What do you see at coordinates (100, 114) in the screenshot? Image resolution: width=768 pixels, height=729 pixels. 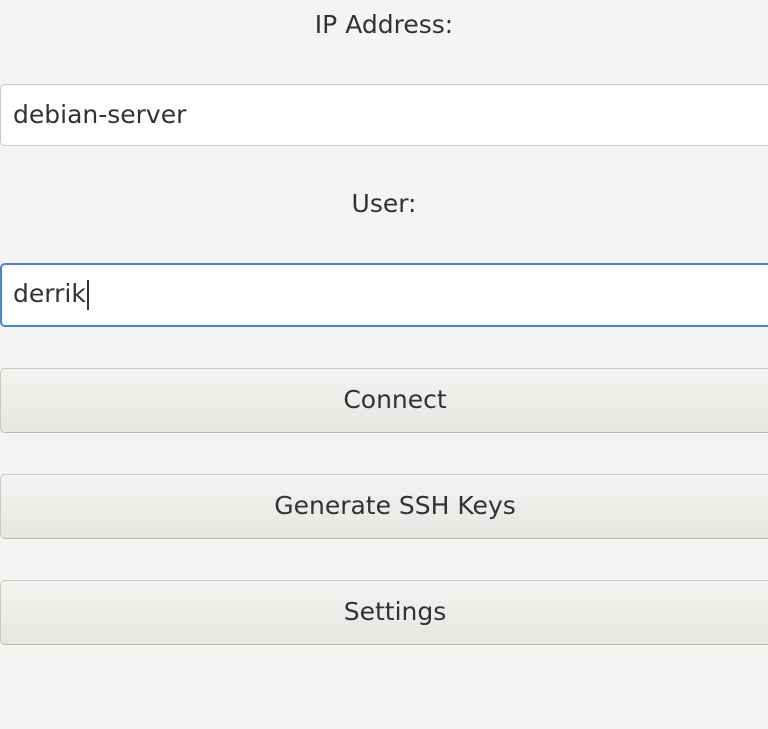 I see `ip-address-value: debian-server` at bounding box center [100, 114].